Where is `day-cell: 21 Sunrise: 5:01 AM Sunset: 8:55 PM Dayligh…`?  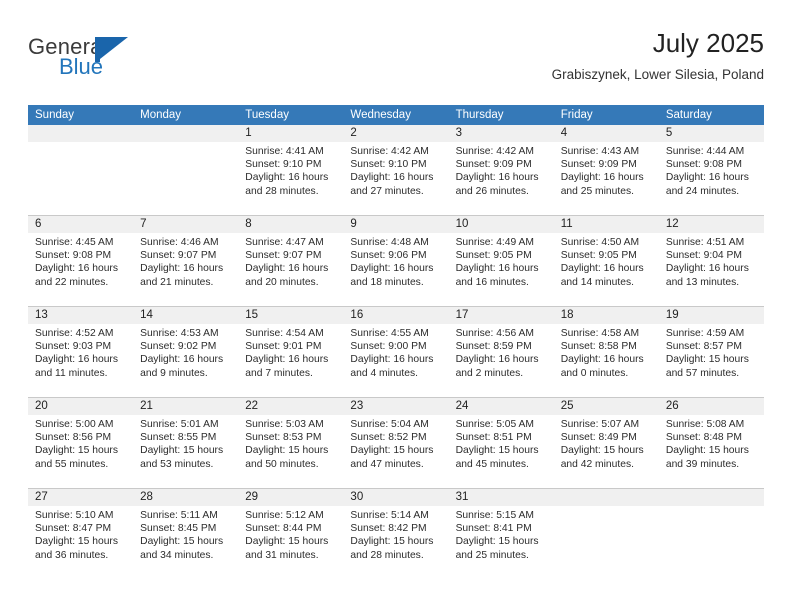
day-cell: 21 Sunrise: 5:01 AM Sunset: 8:55 PM Dayligh… is located at coordinates (186, 443).